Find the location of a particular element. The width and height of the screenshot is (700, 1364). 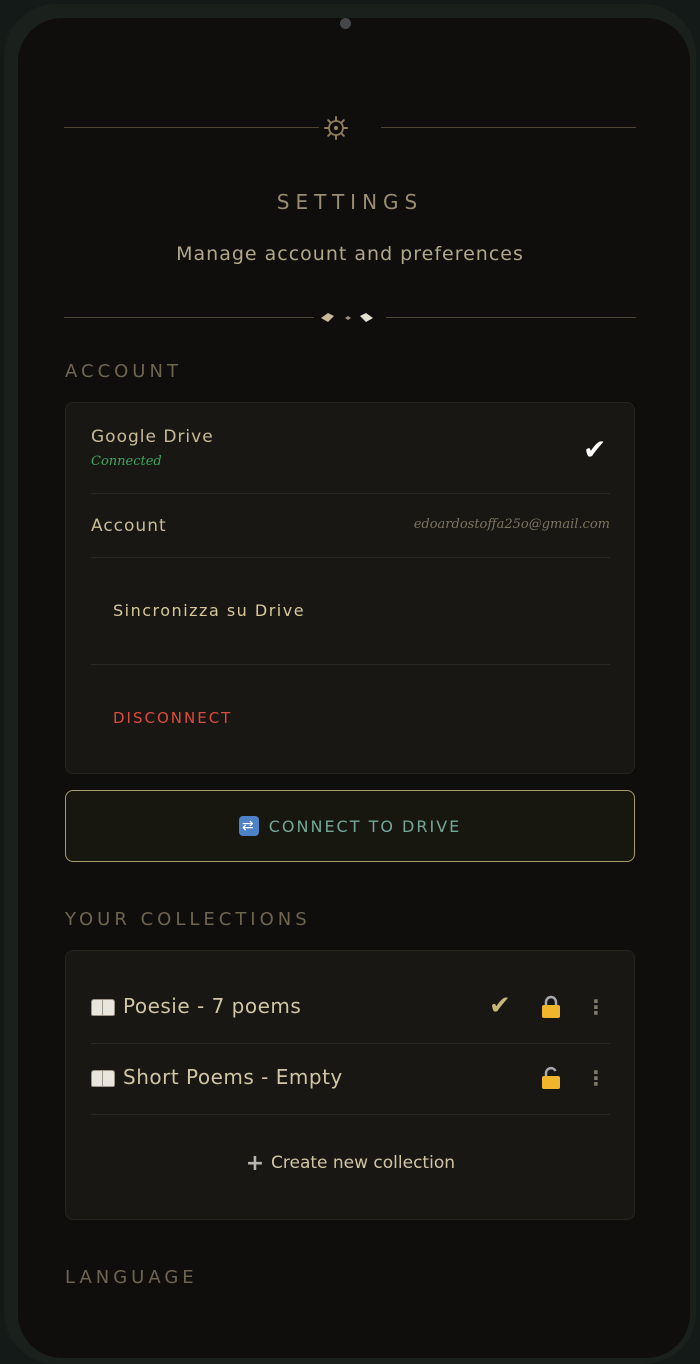

selected-check-icon: ✔ is located at coordinates (500, 1006).